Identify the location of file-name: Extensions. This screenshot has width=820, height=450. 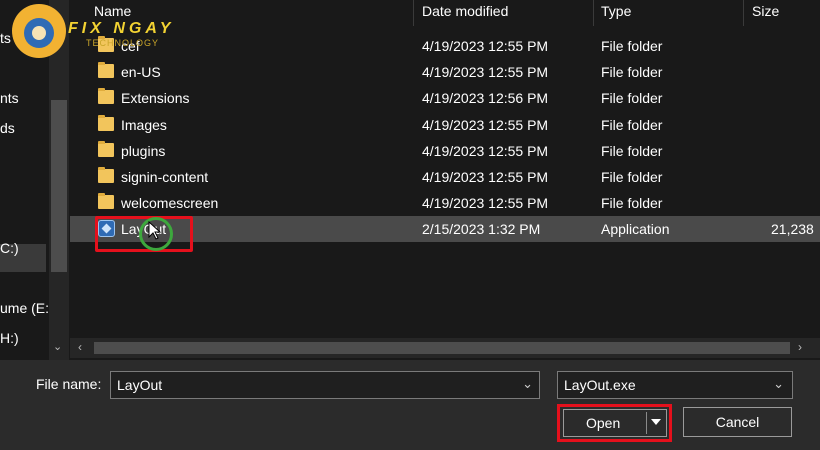
(155, 98).